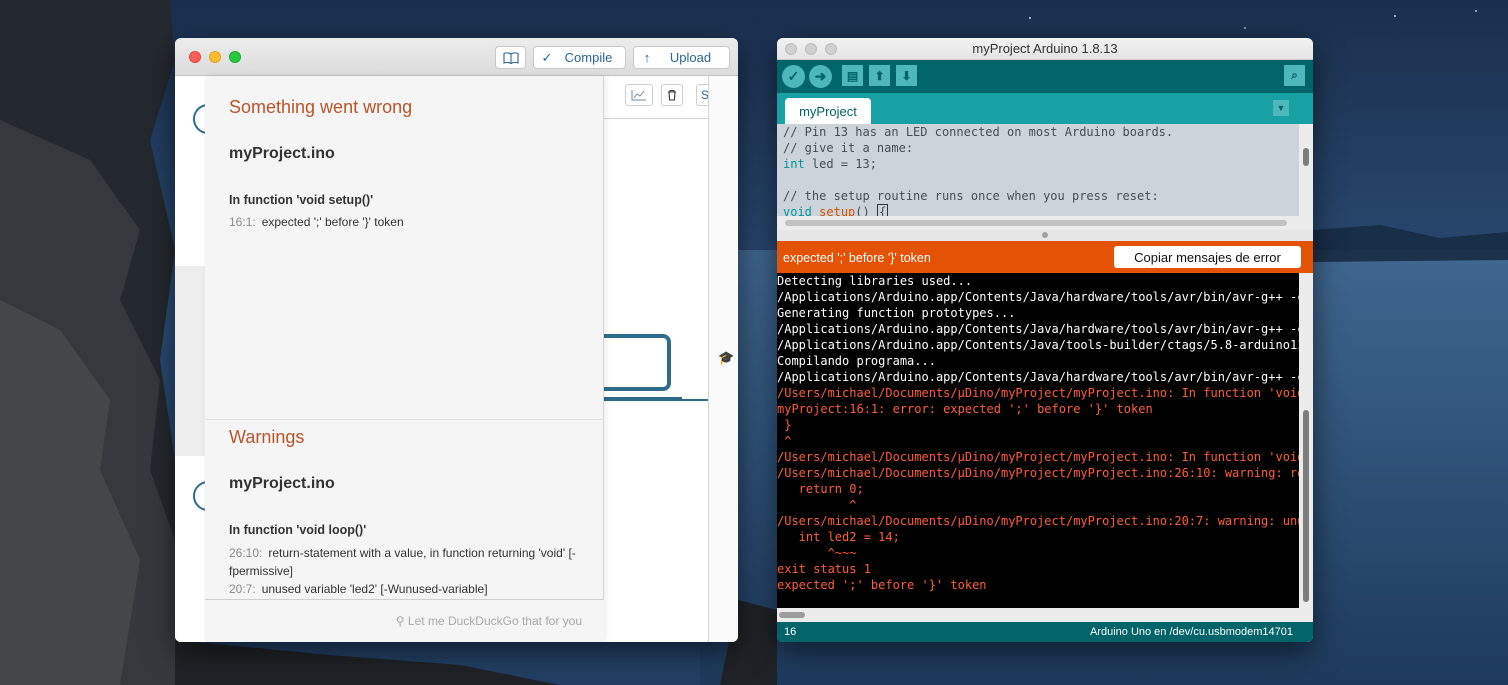 This screenshot has width=1508, height=685. Describe the element at coordinates (1045, 76) in the screenshot. I see `arduino-toolbar: ✓ ➜ ▤ ⬆ ⬇ ⌕` at that location.